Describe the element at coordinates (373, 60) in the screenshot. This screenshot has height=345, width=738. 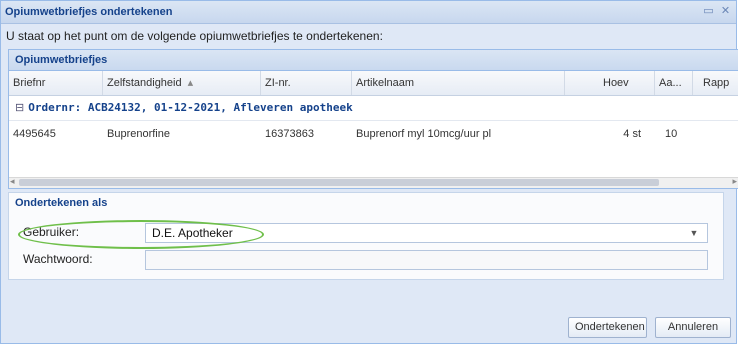
I see `grid-title: Opiumwetbriefjes` at that location.